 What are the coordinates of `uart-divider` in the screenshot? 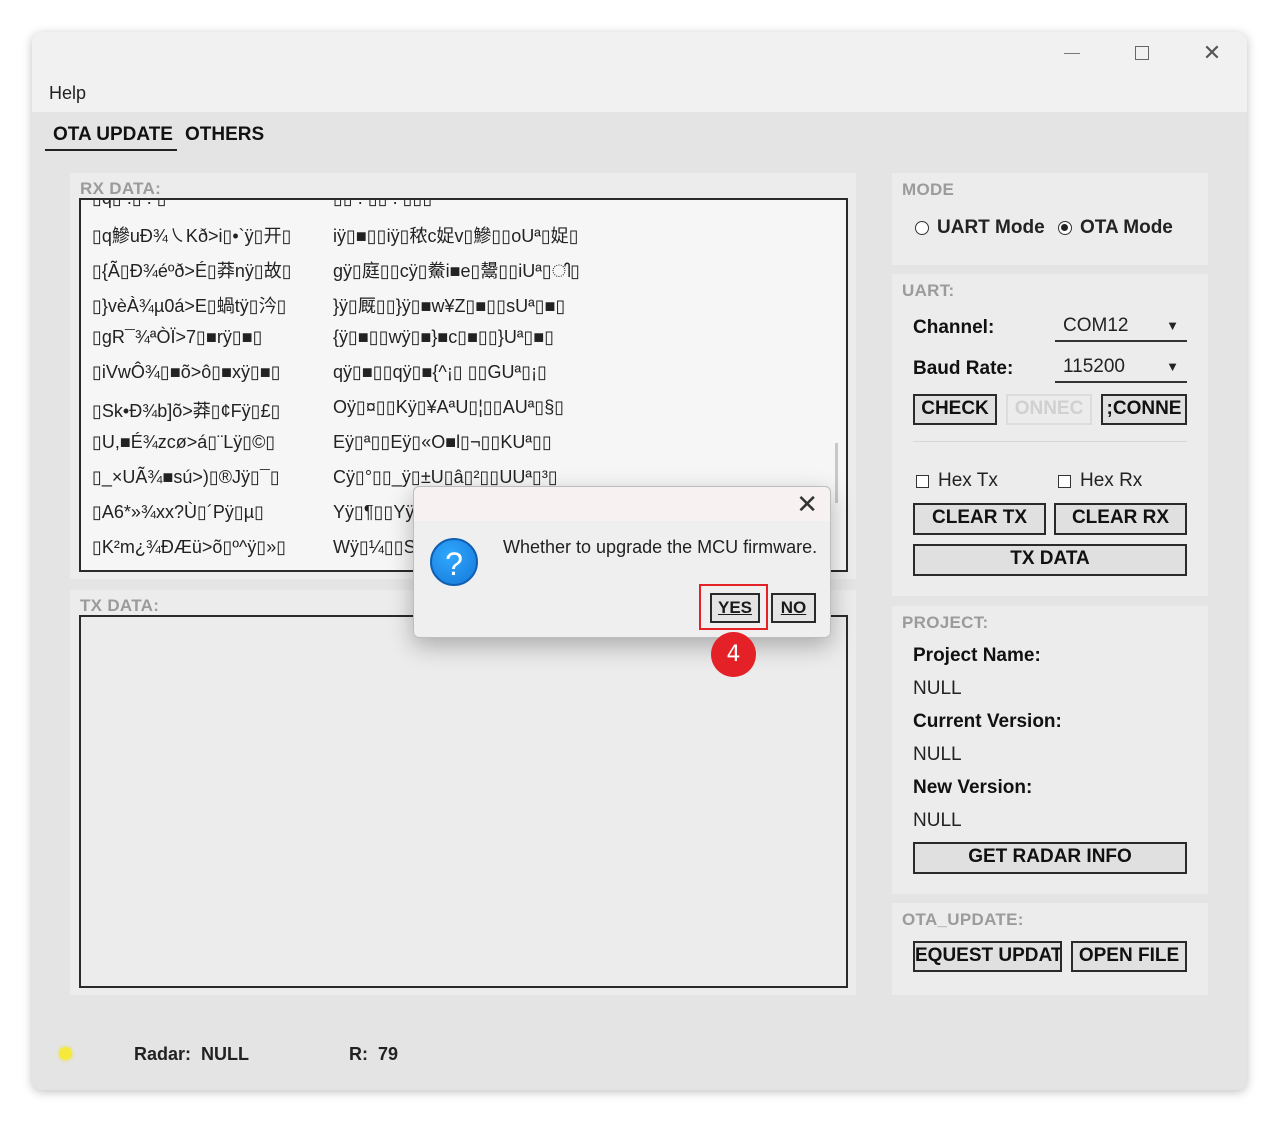 It's located at (1050, 441).